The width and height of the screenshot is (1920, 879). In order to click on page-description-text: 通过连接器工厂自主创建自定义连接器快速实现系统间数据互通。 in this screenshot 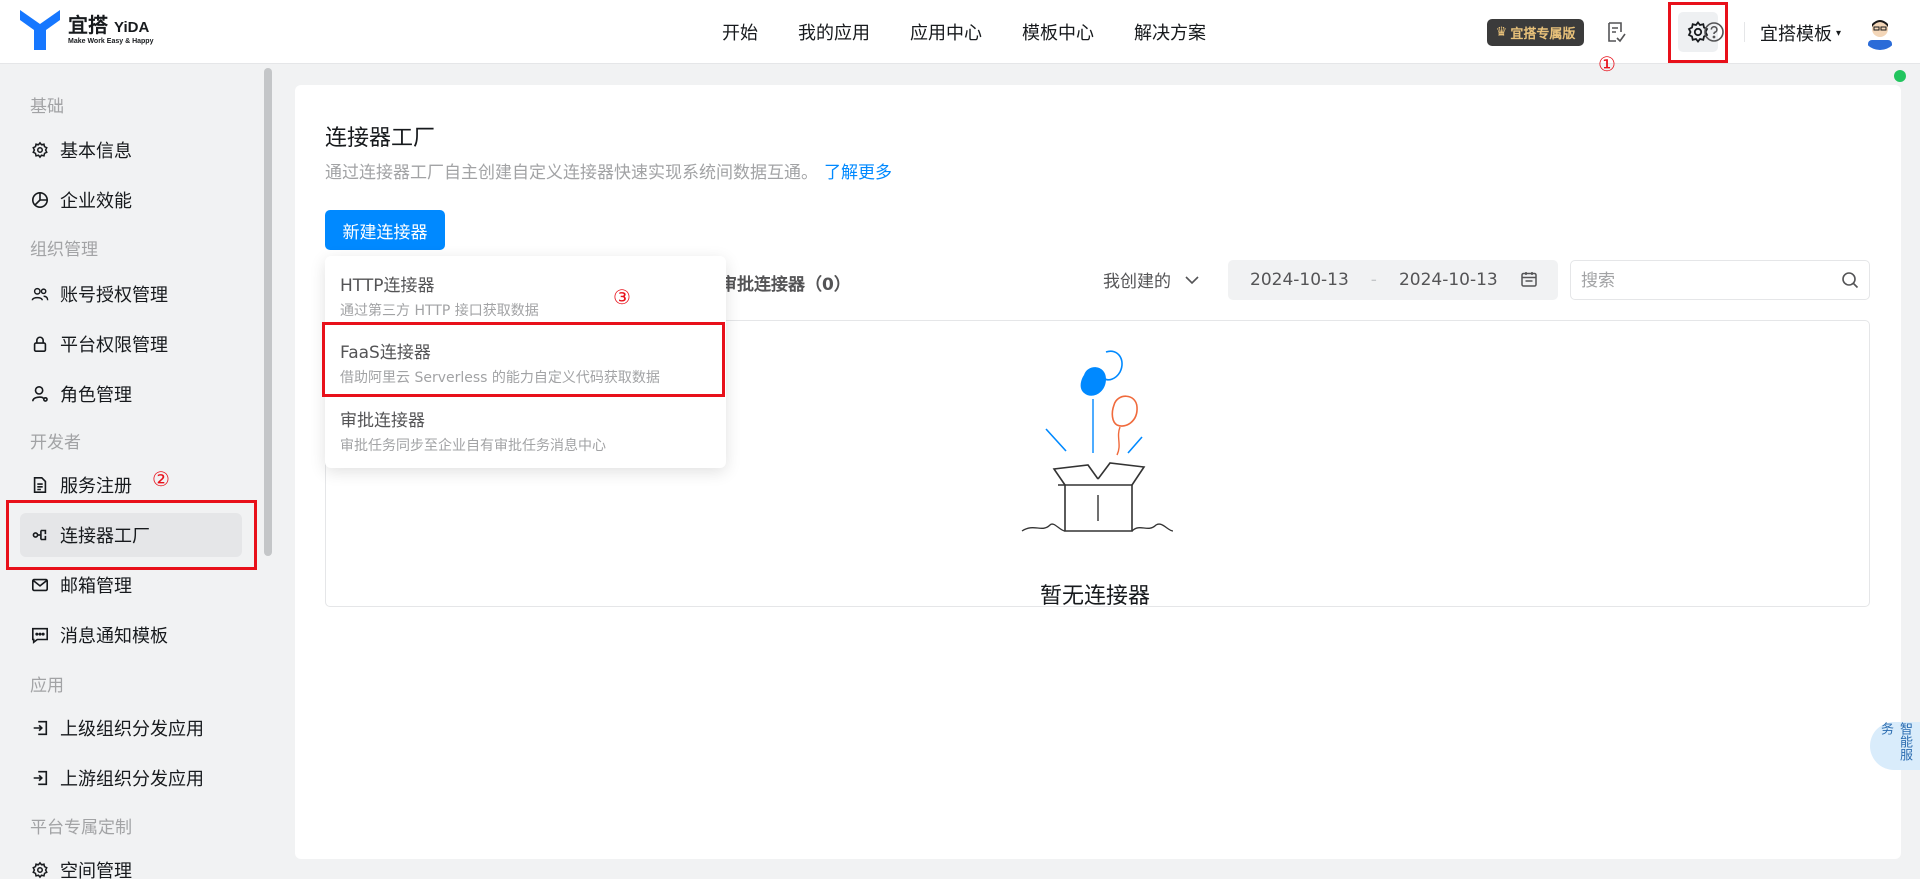, I will do `click(571, 173)`.